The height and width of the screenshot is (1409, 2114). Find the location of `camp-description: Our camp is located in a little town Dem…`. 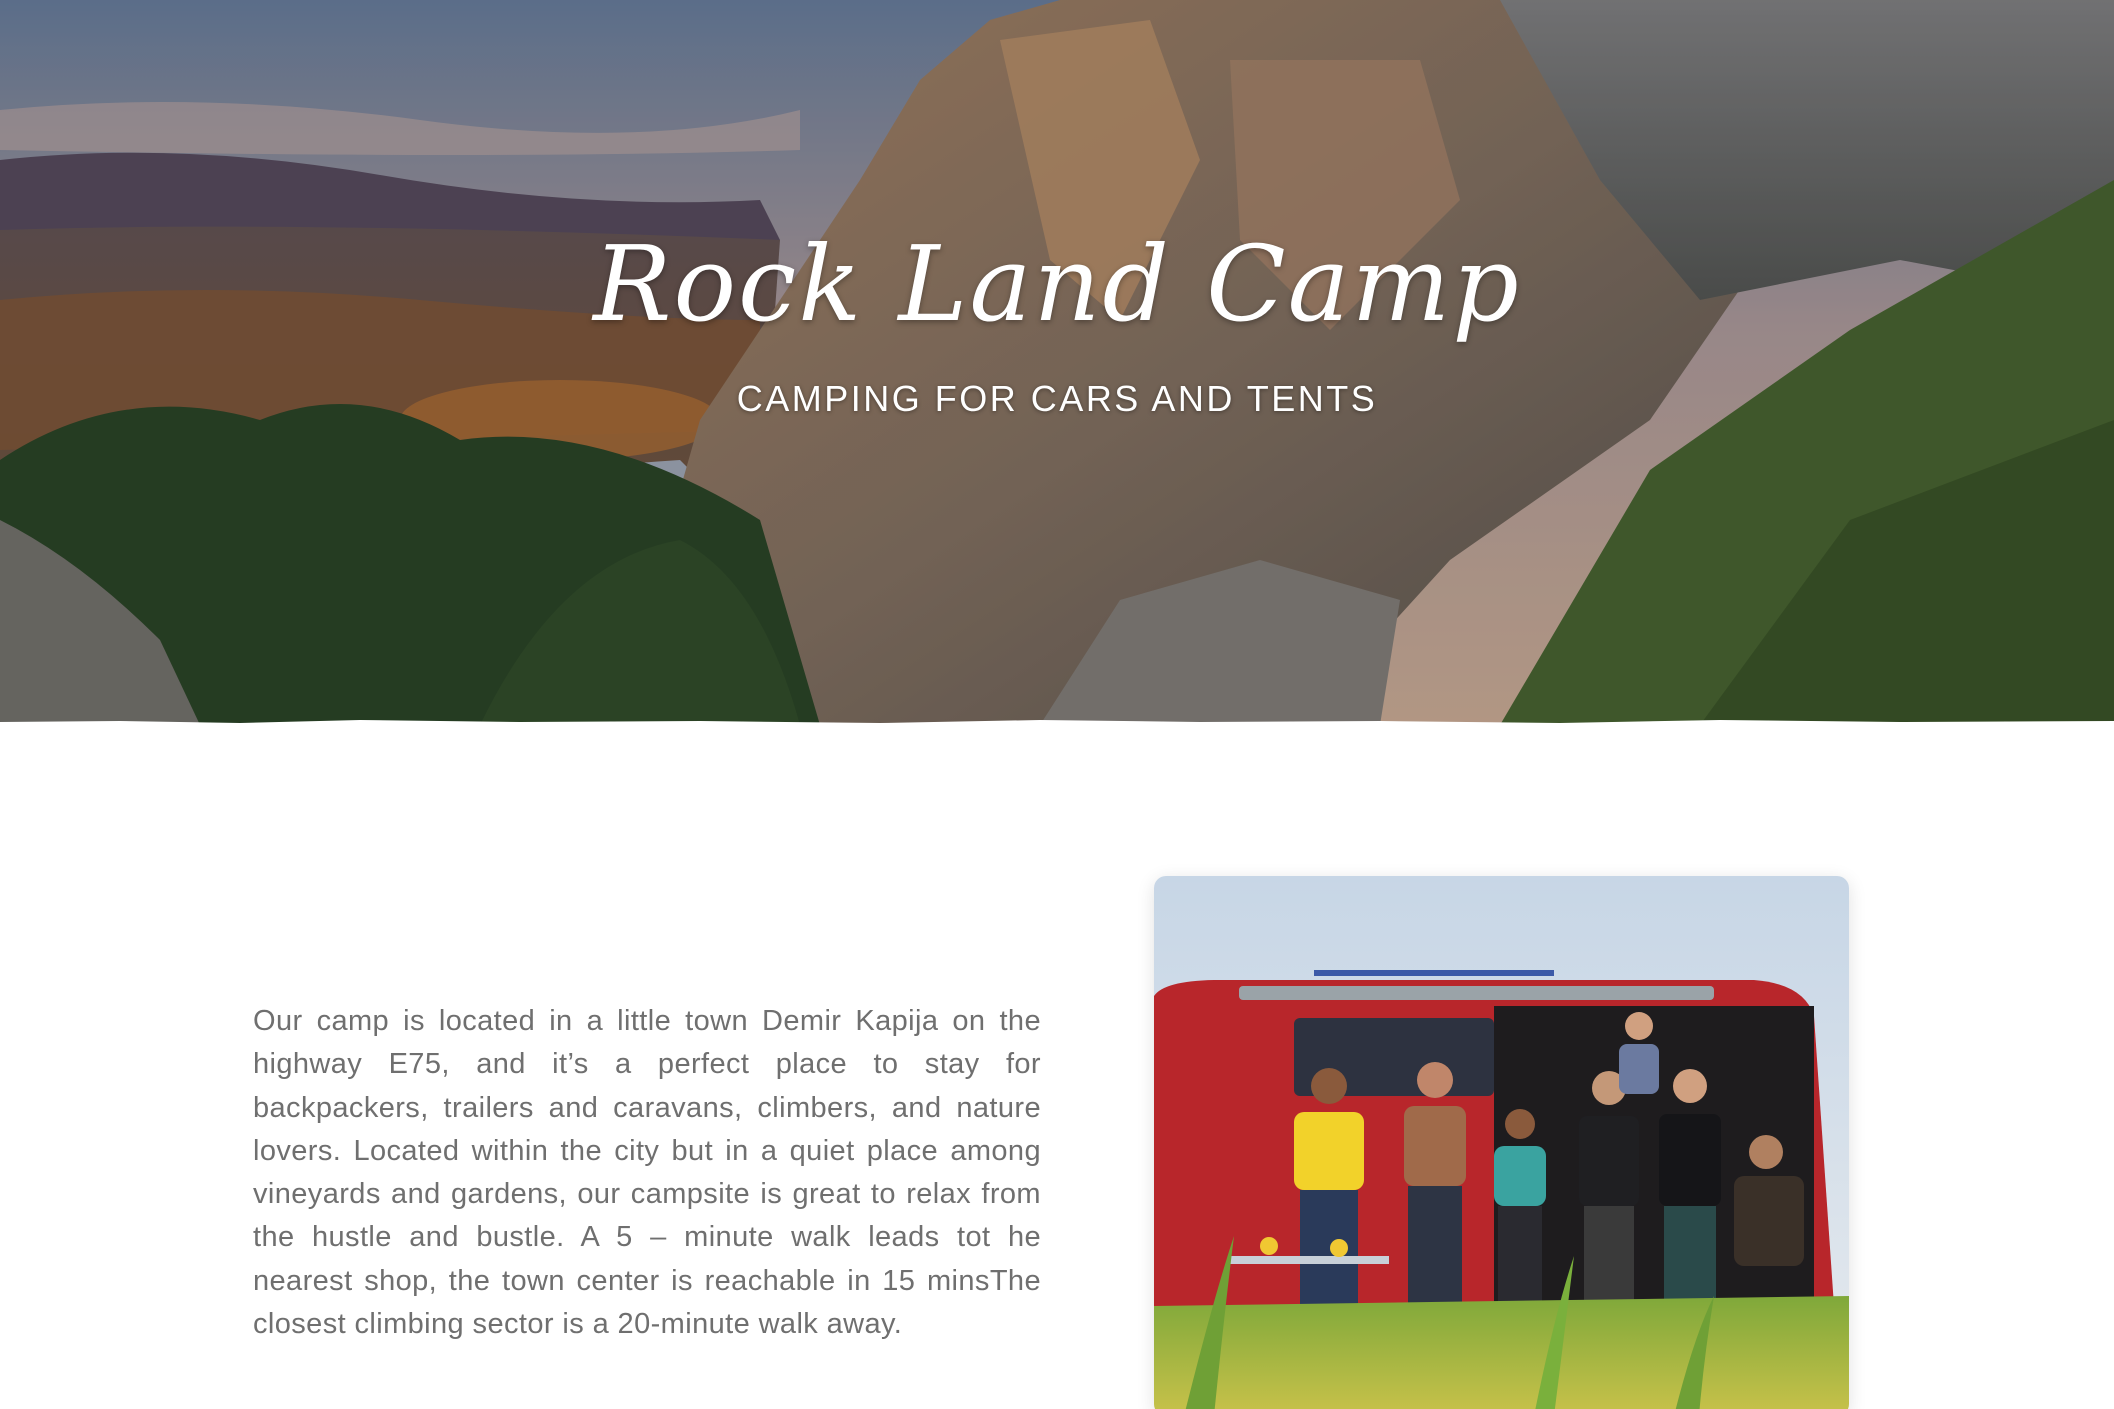

camp-description: Our camp is located in a little town Dem… is located at coordinates (647, 1173).